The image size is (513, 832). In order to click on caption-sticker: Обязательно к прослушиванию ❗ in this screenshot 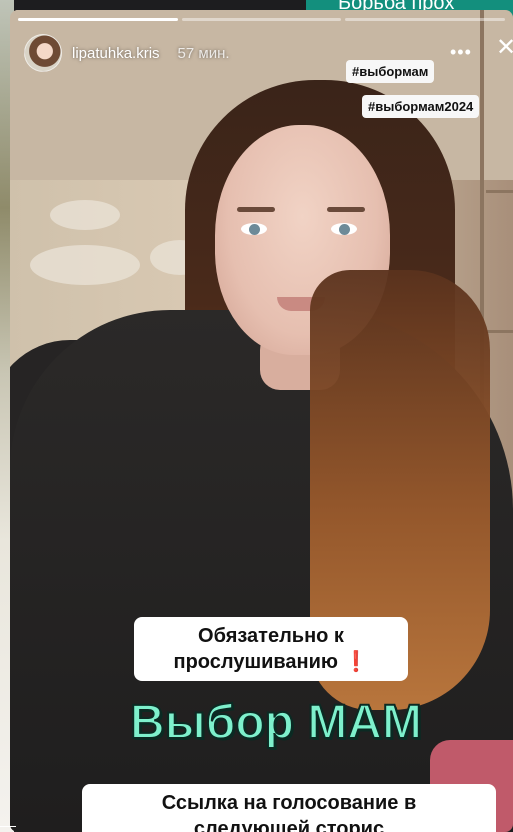, I will do `click(271, 649)`.